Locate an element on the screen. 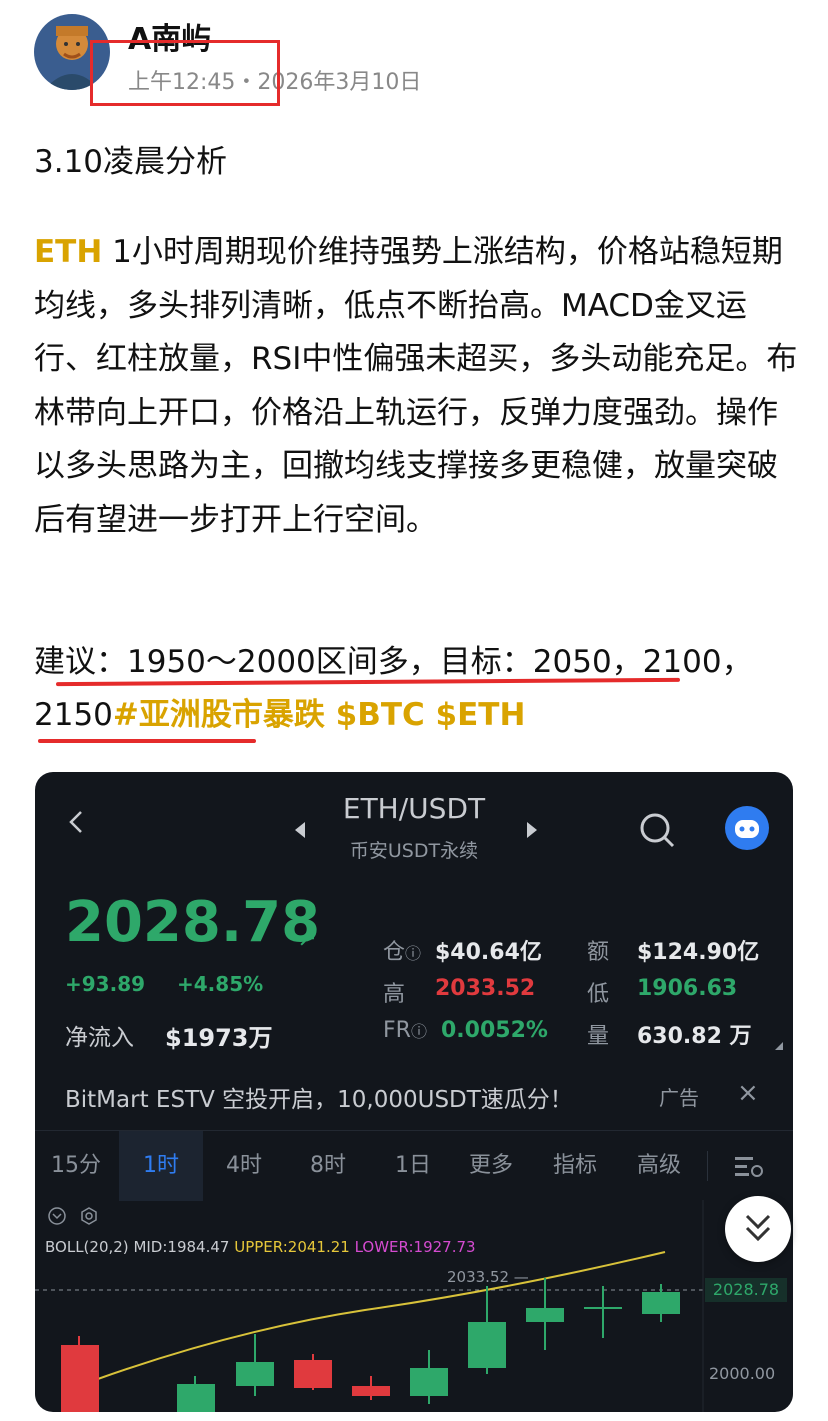 Image resolution: width=828 pixels, height=1421 pixels. current-price-tag: 2028.78 is located at coordinates (746, 1290).